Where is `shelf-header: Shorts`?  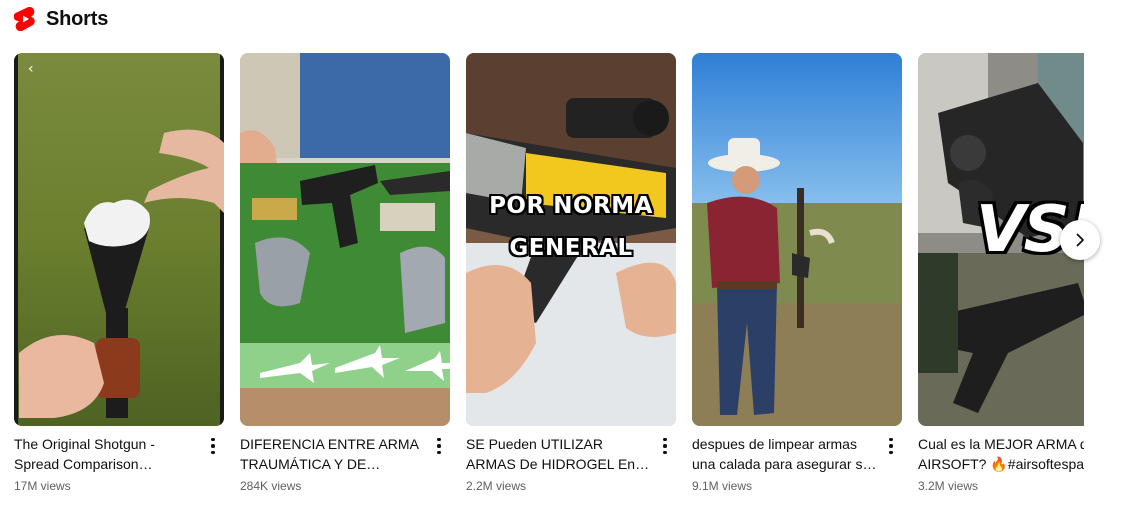
shelf-header: Shorts is located at coordinates (61, 19).